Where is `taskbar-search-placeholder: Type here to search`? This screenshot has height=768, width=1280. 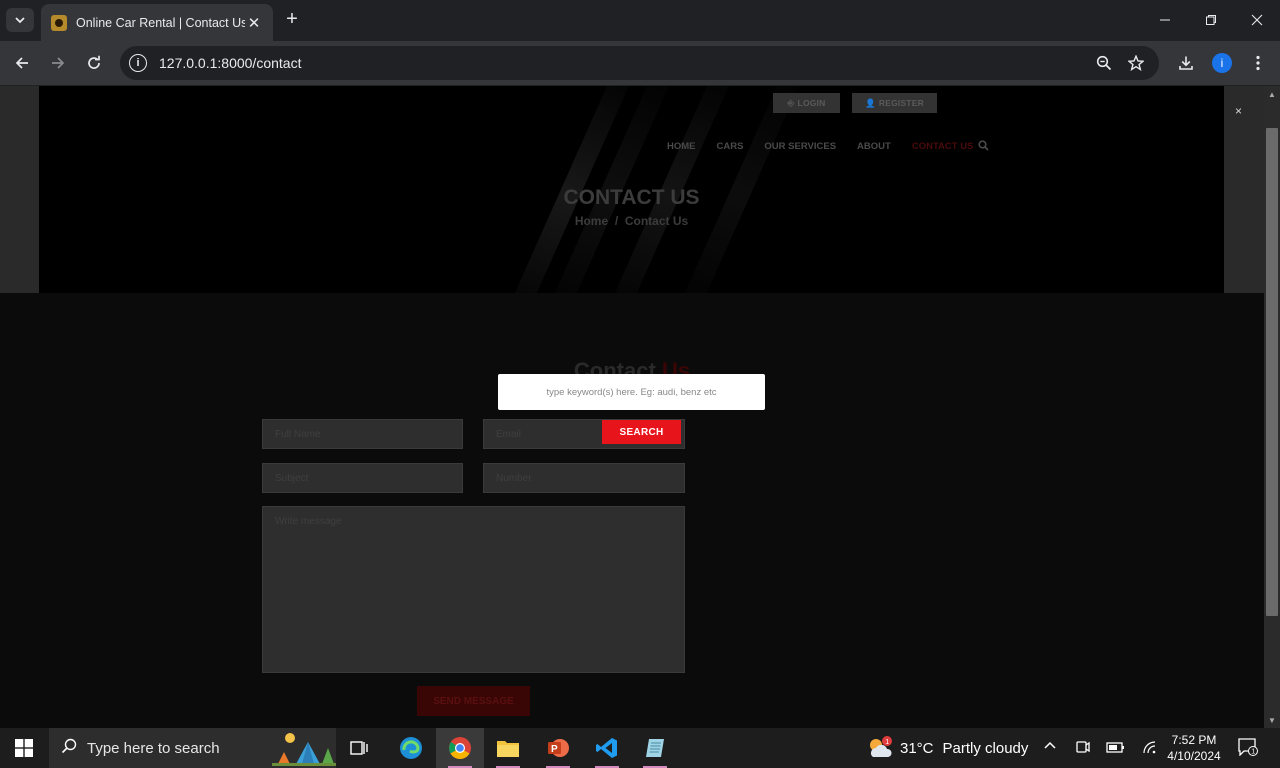 taskbar-search-placeholder: Type here to search is located at coordinates (153, 748).